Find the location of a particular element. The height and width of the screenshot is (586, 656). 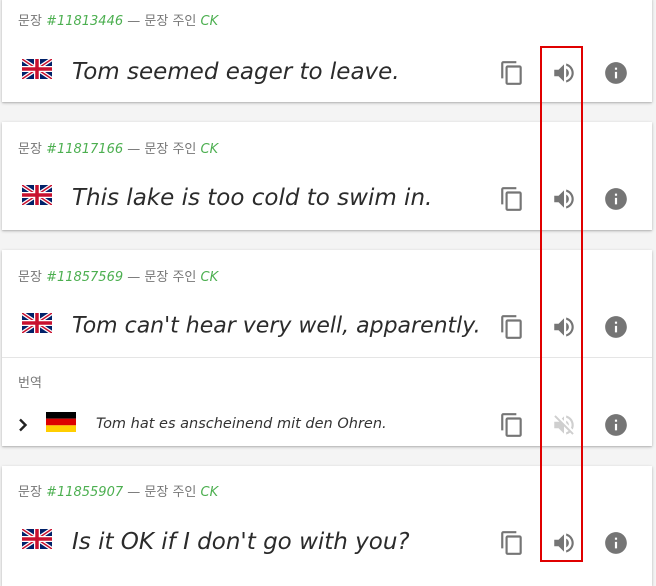

sentence-text: This lake is too cold to swim in. is located at coordinates (252, 198).